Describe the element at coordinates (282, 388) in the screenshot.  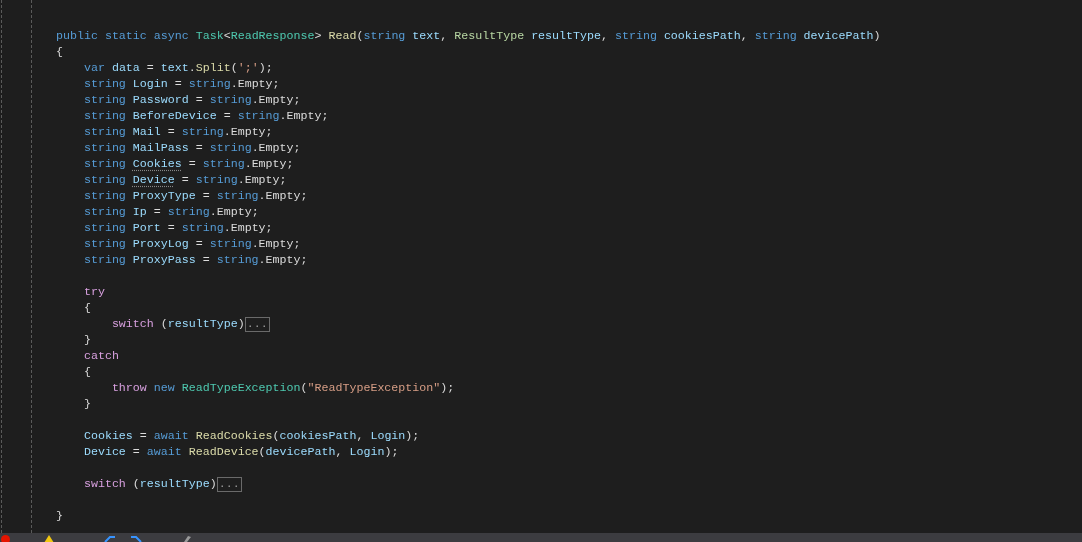
I see `code-line: throw new ReadTypeException("ReadTypeException");` at that location.